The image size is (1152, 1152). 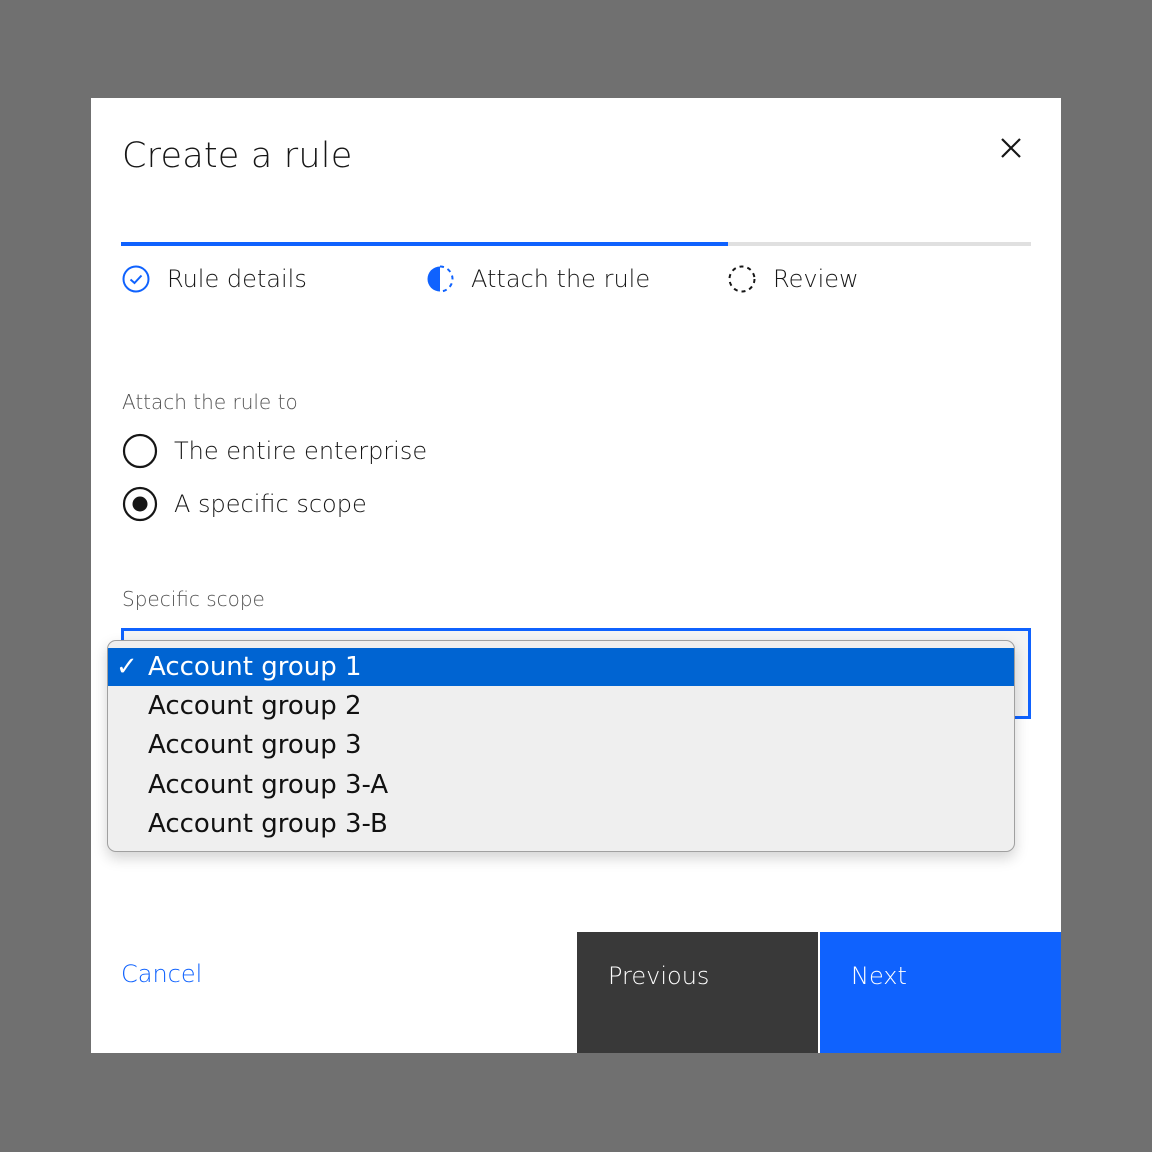 What do you see at coordinates (161, 974) in the screenshot?
I see `cancel-button: Cancel` at bounding box center [161, 974].